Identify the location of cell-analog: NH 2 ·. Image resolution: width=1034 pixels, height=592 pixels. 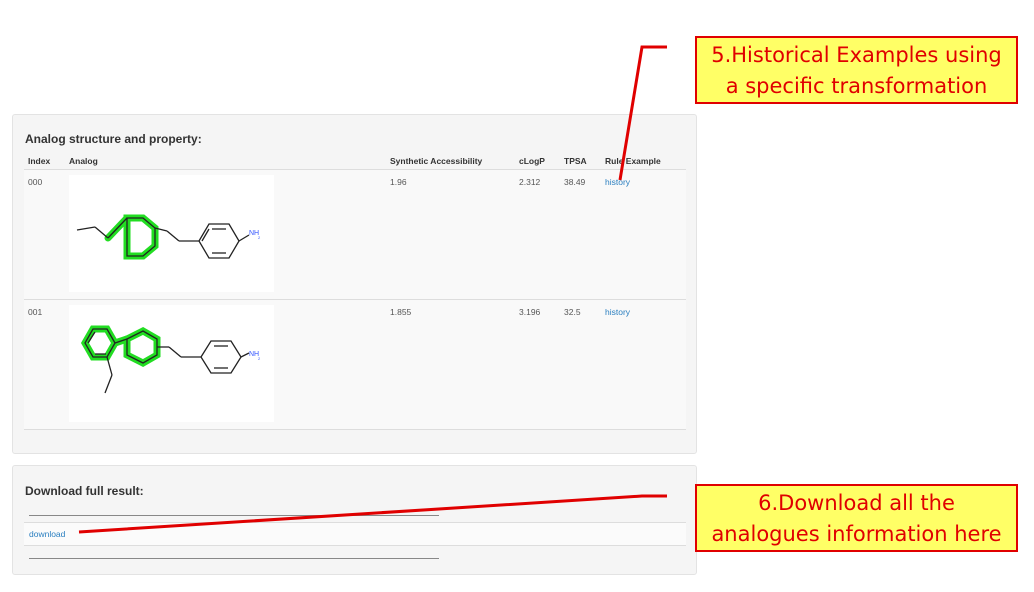
(225, 234).